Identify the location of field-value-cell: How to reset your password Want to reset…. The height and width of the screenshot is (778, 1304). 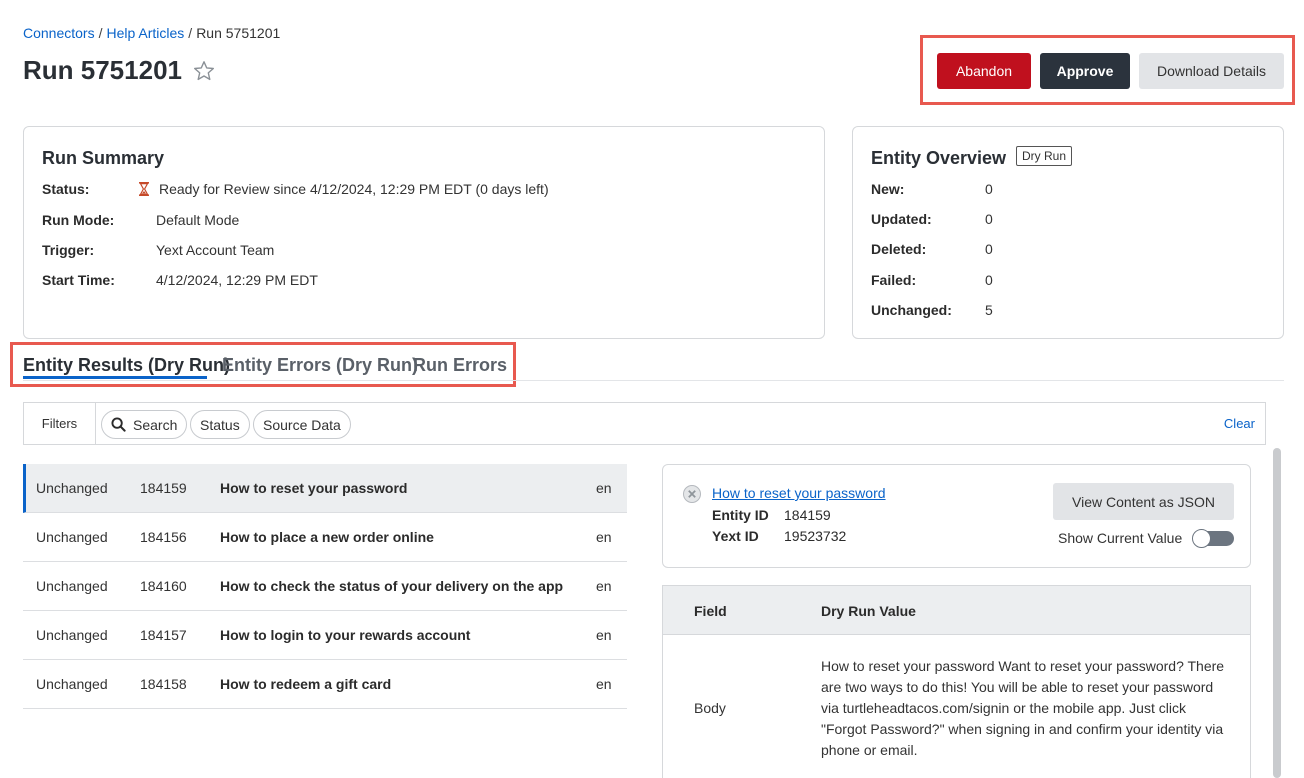
(1023, 708).